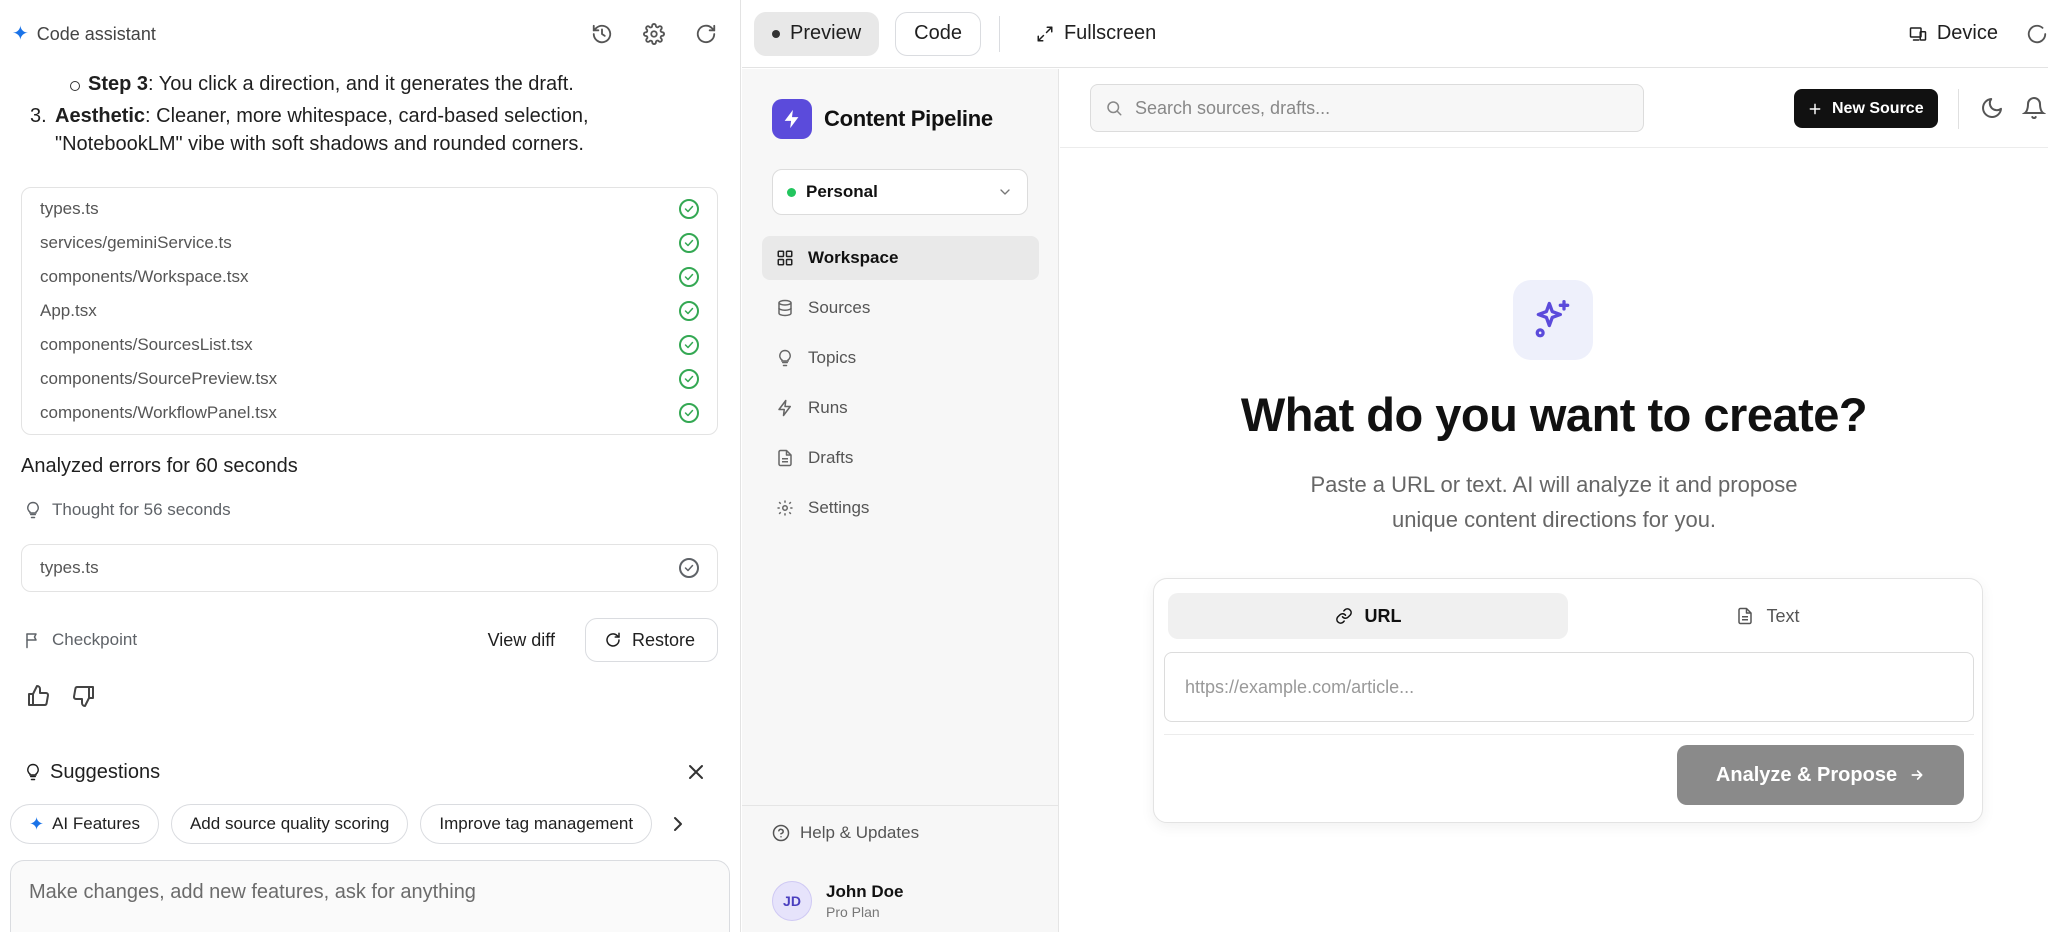 The height and width of the screenshot is (932, 2048). I want to click on history-icon, so click(602, 34).